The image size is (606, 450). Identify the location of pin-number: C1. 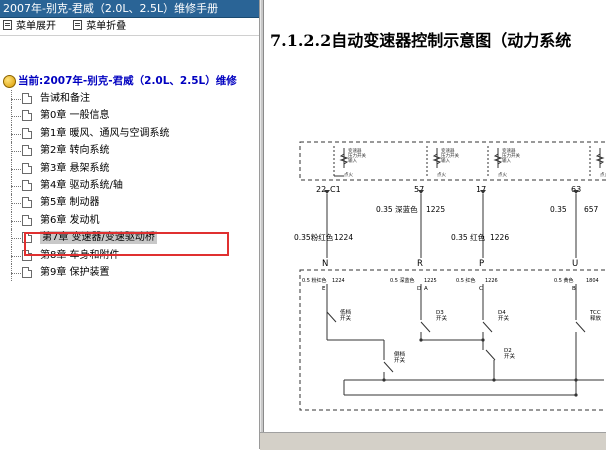
(335, 189).